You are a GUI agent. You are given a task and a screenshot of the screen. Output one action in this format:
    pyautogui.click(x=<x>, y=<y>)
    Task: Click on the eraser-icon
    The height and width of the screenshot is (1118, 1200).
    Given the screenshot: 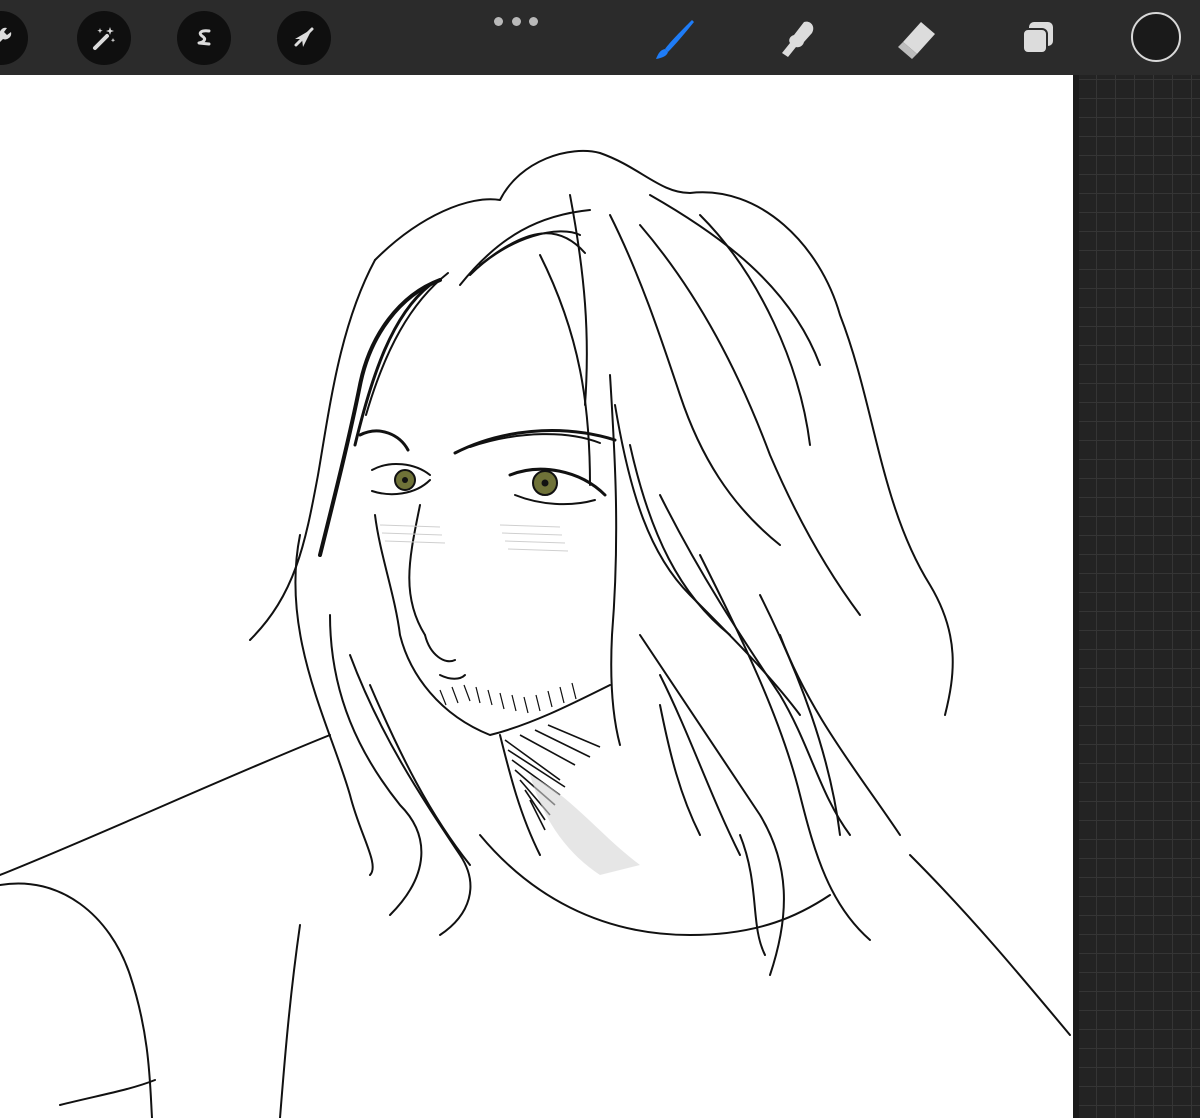 What is the action you would take?
    pyautogui.click(x=916, y=40)
    